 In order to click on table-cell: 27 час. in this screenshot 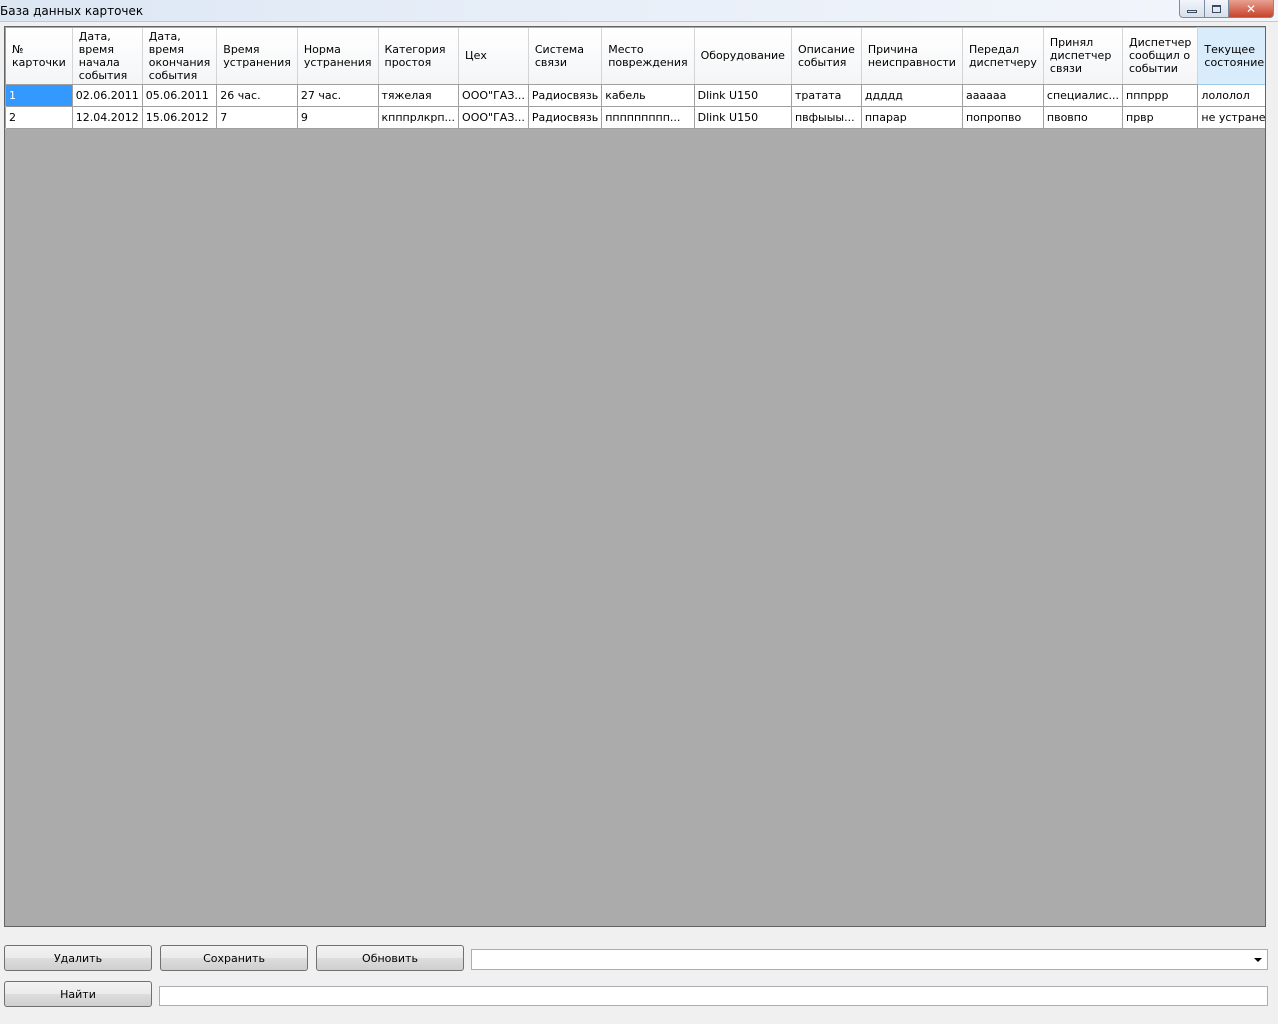, I will do `click(338, 95)`.